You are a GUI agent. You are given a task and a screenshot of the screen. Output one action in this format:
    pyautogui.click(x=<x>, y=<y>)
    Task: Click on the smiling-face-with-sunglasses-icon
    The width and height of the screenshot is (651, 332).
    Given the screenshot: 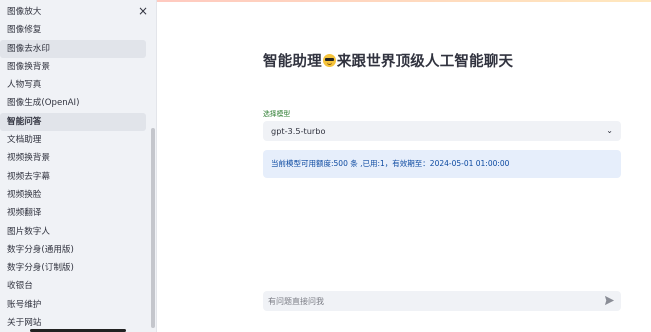 What is the action you would take?
    pyautogui.click(x=329, y=60)
    